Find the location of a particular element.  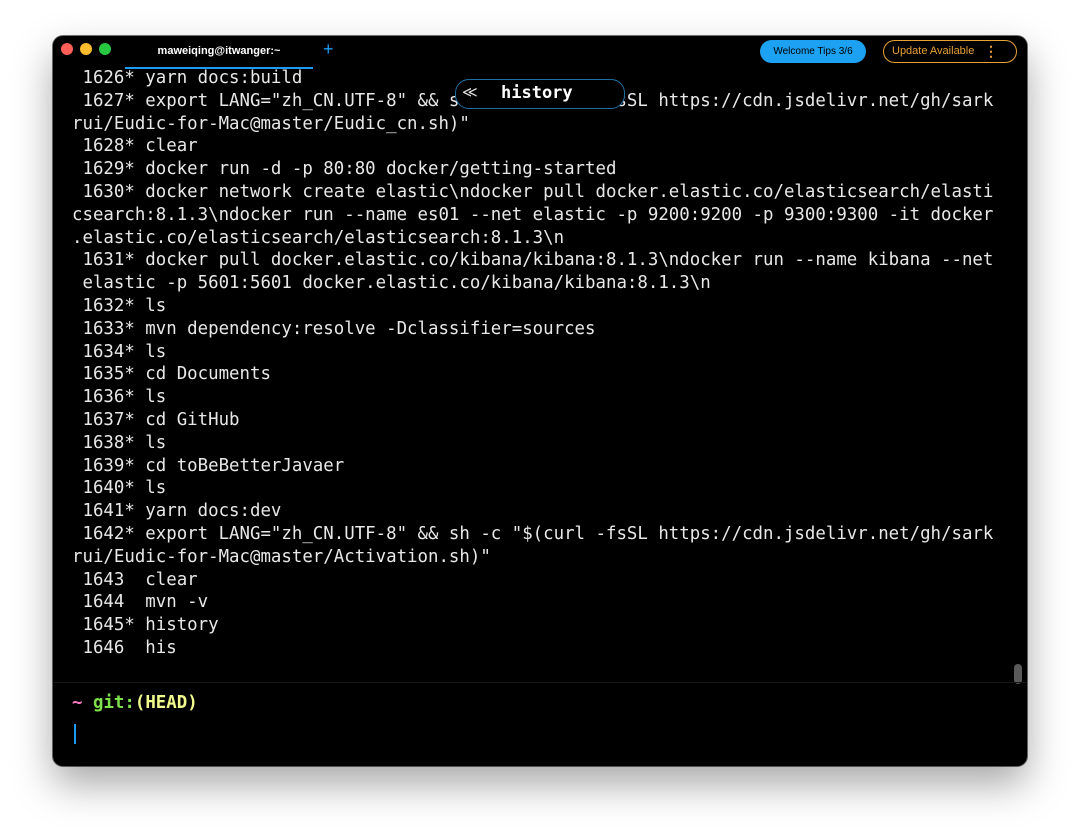

terminal-line: 1632* ls is located at coordinates (119, 305).